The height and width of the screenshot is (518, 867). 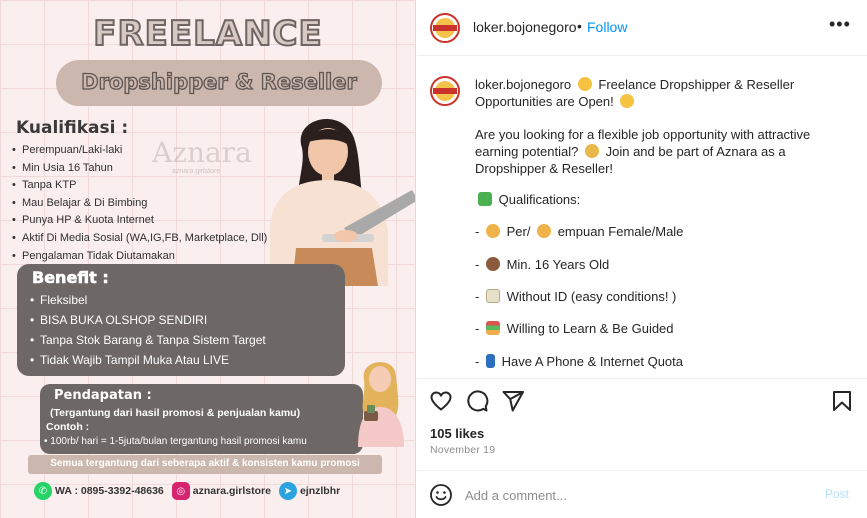 What do you see at coordinates (558, 264) in the screenshot?
I see `item-text: Min. 16 Years Old` at bounding box center [558, 264].